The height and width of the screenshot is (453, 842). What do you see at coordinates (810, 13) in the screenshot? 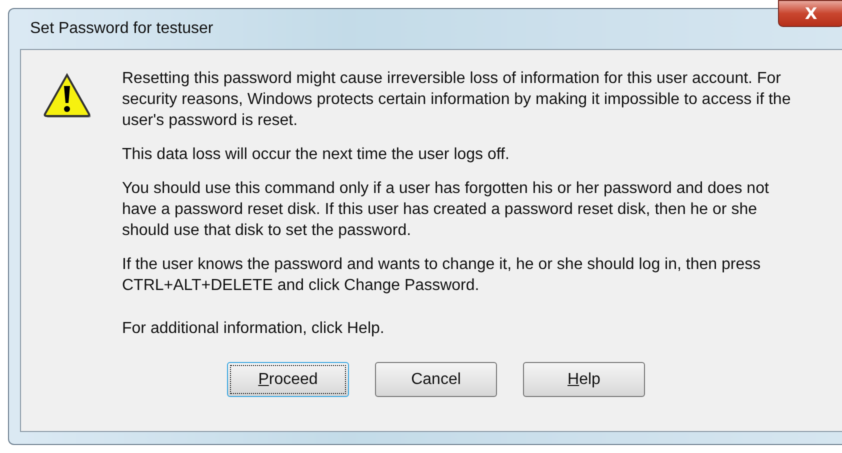
I see `close-button: X` at bounding box center [810, 13].